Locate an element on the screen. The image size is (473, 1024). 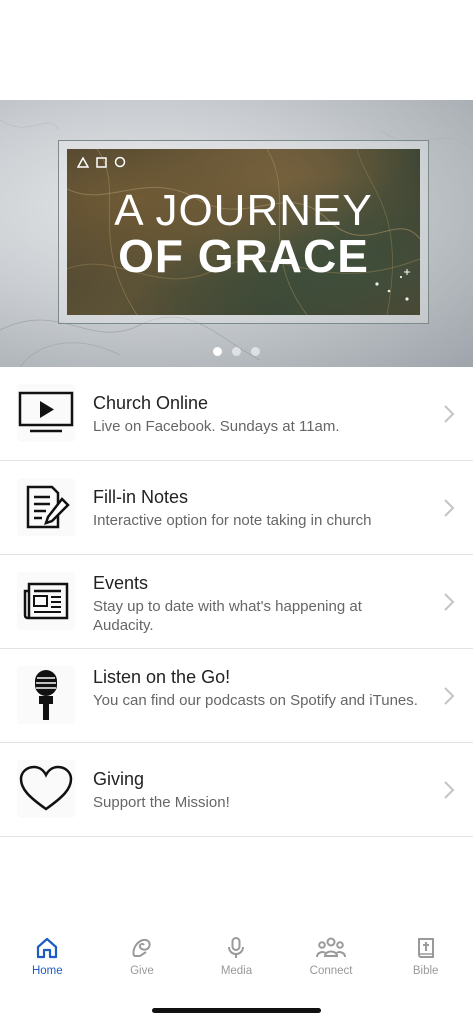
list-item-title: Church Online is located at coordinates (151, 403).